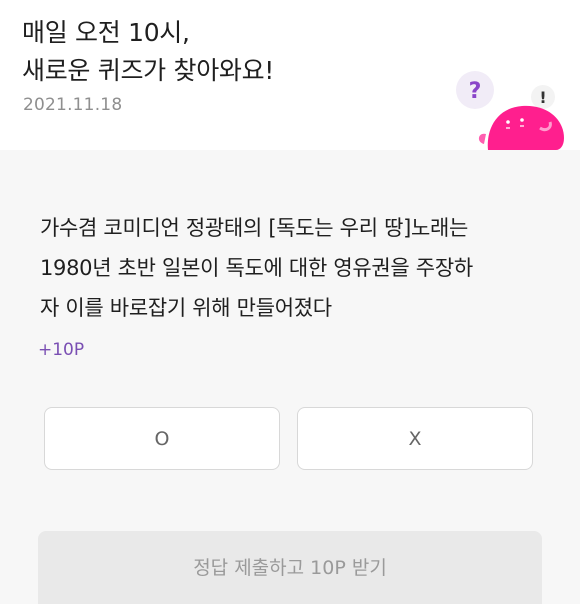 Image resolution: width=580 pixels, height=604 pixels. I want to click on submit-answer-label: 정답 제출하고 10P 받기, so click(290, 568).